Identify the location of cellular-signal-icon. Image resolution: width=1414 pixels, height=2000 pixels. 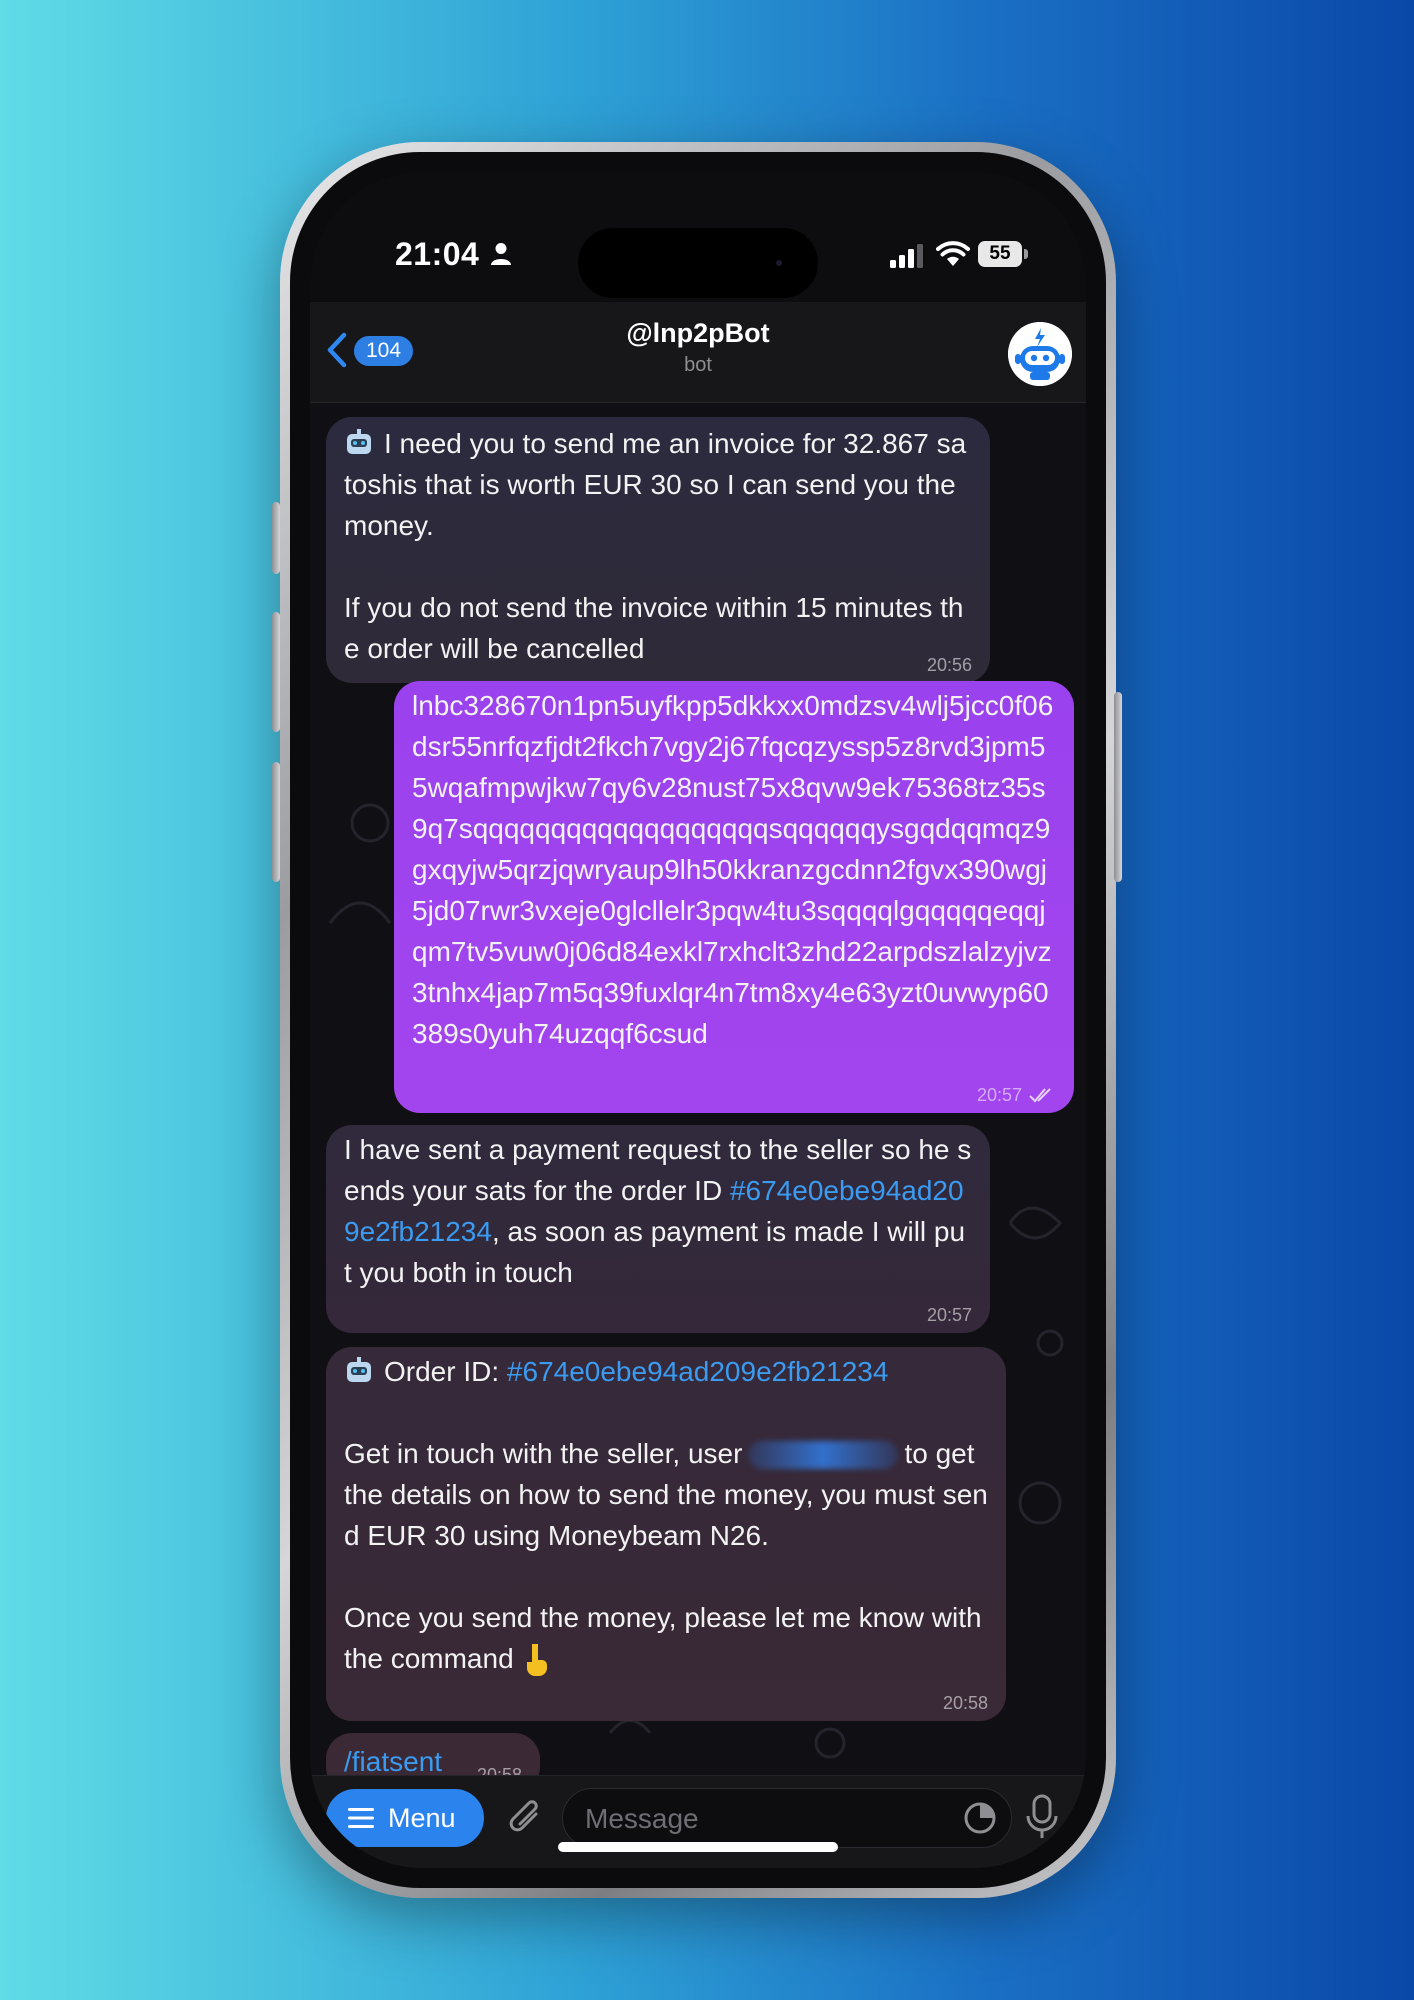
(906, 256).